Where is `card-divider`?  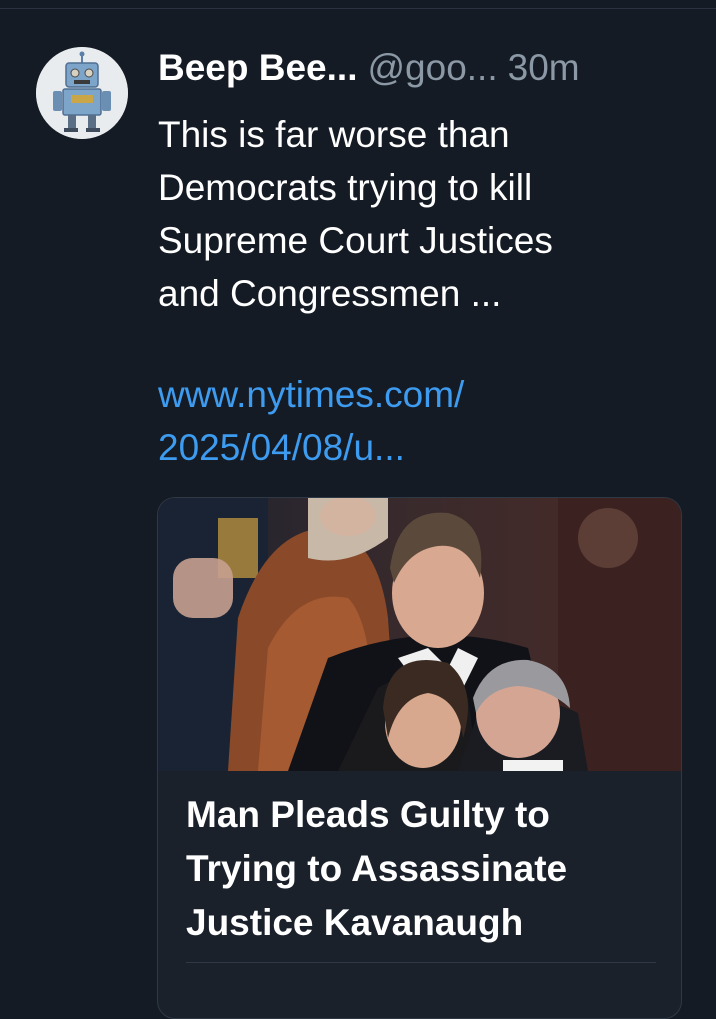
card-divider is located at coordinates (421, 962).